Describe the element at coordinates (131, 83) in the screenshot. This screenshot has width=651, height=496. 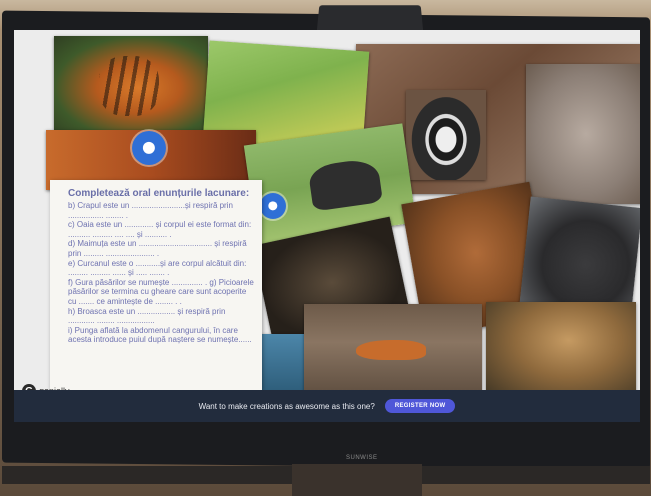
I see `tiger-photo` at that location.